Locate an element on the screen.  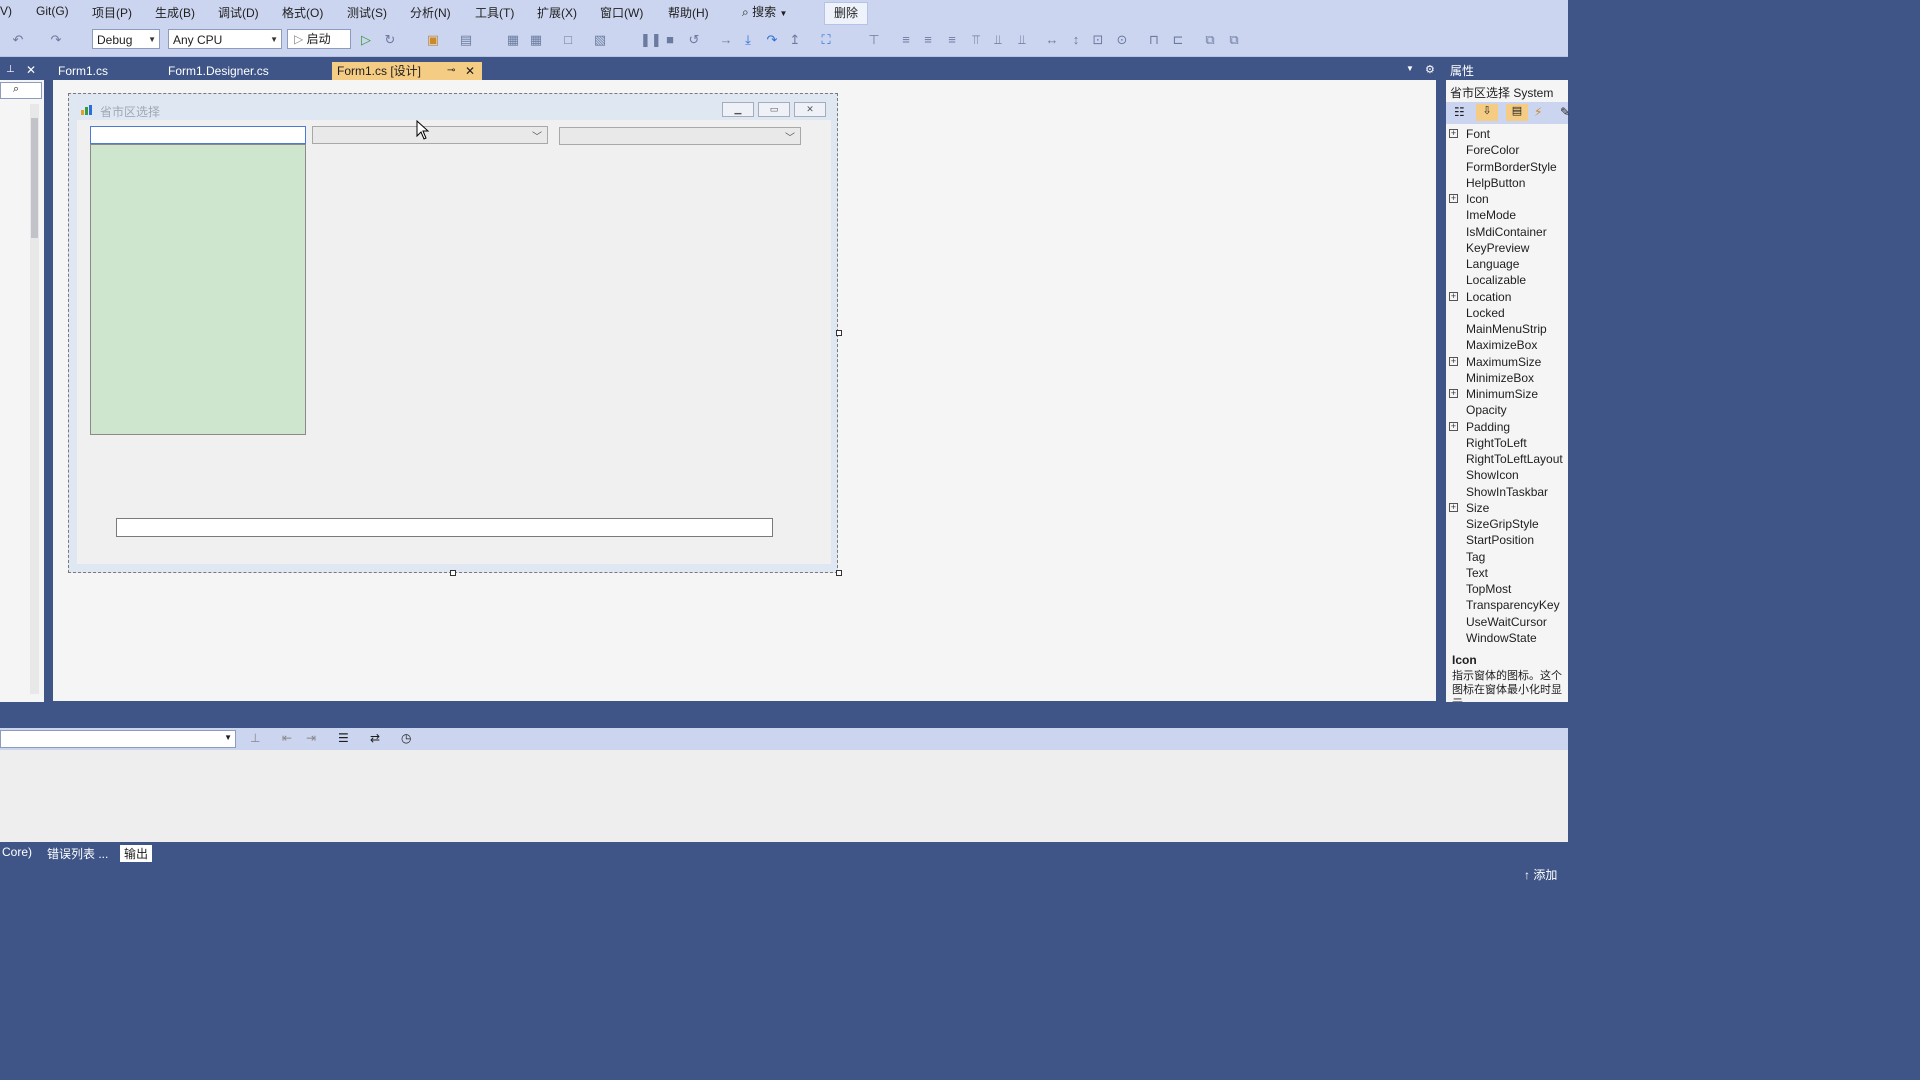
properties-object-selector: 省市区选择 System is located at coordinates (1501, 92).